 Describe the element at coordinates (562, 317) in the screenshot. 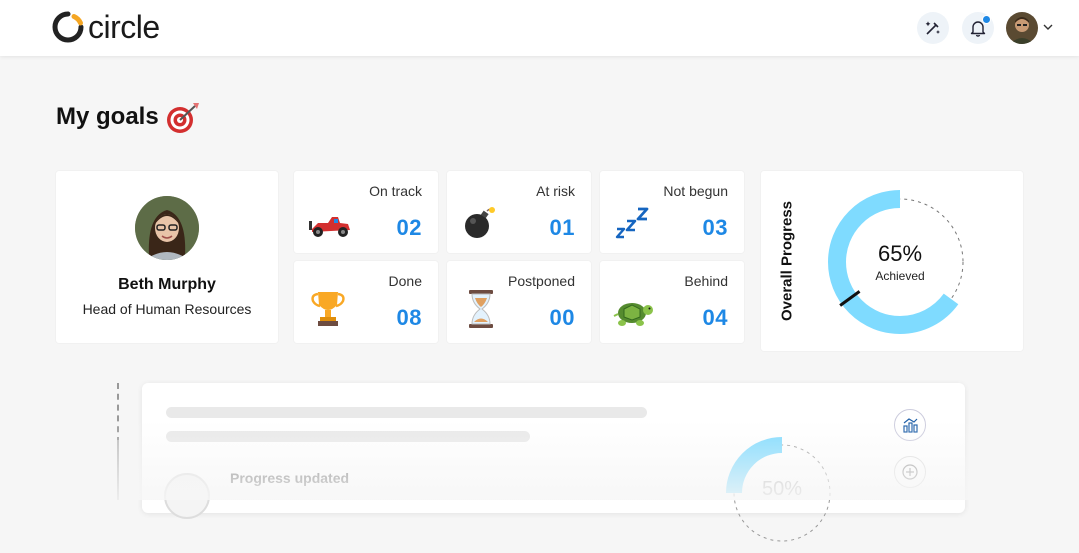

I see `stat-value: 00` at that location.